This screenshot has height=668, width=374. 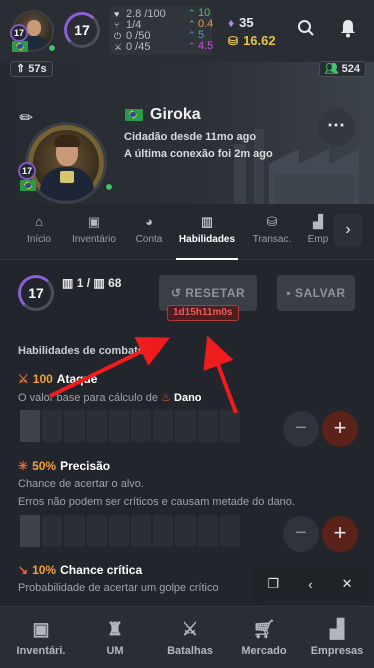 I want to click on level-ring: 17, so click(x=82, y=30).